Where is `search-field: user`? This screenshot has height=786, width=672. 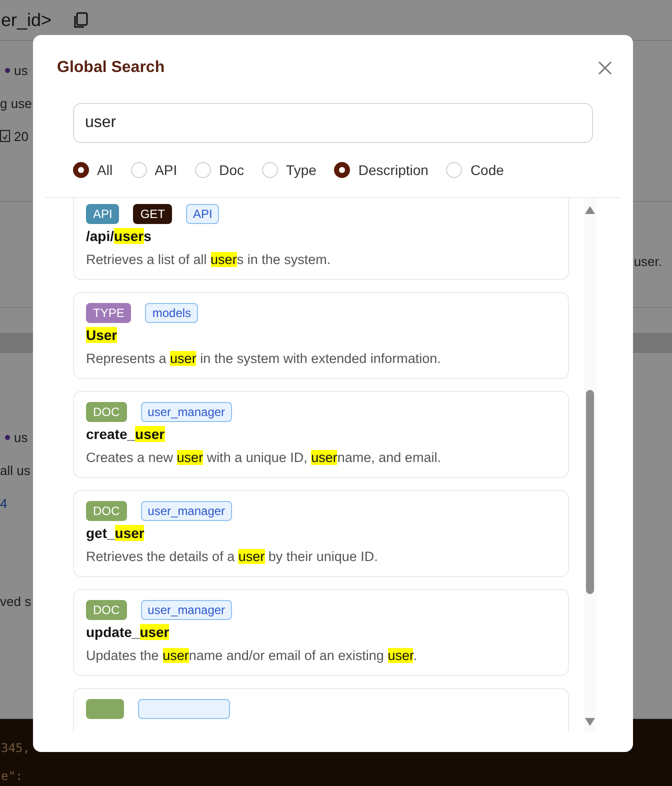 search-field: user is located at coordinates (333, 123).